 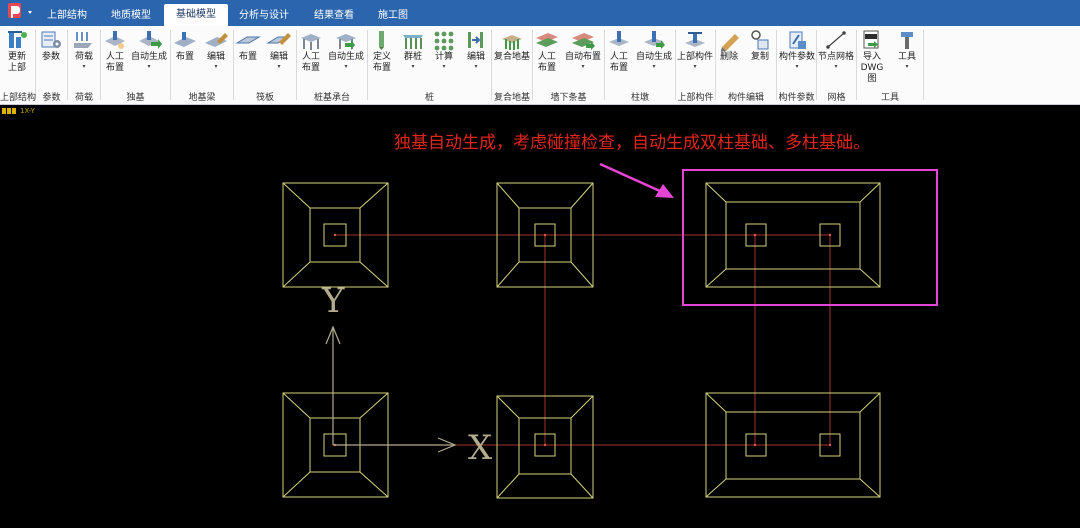 What do you see at coordinates (381, 40) in the screenshot?
I see `pile-define-icon` at bounding box center [381, 40].